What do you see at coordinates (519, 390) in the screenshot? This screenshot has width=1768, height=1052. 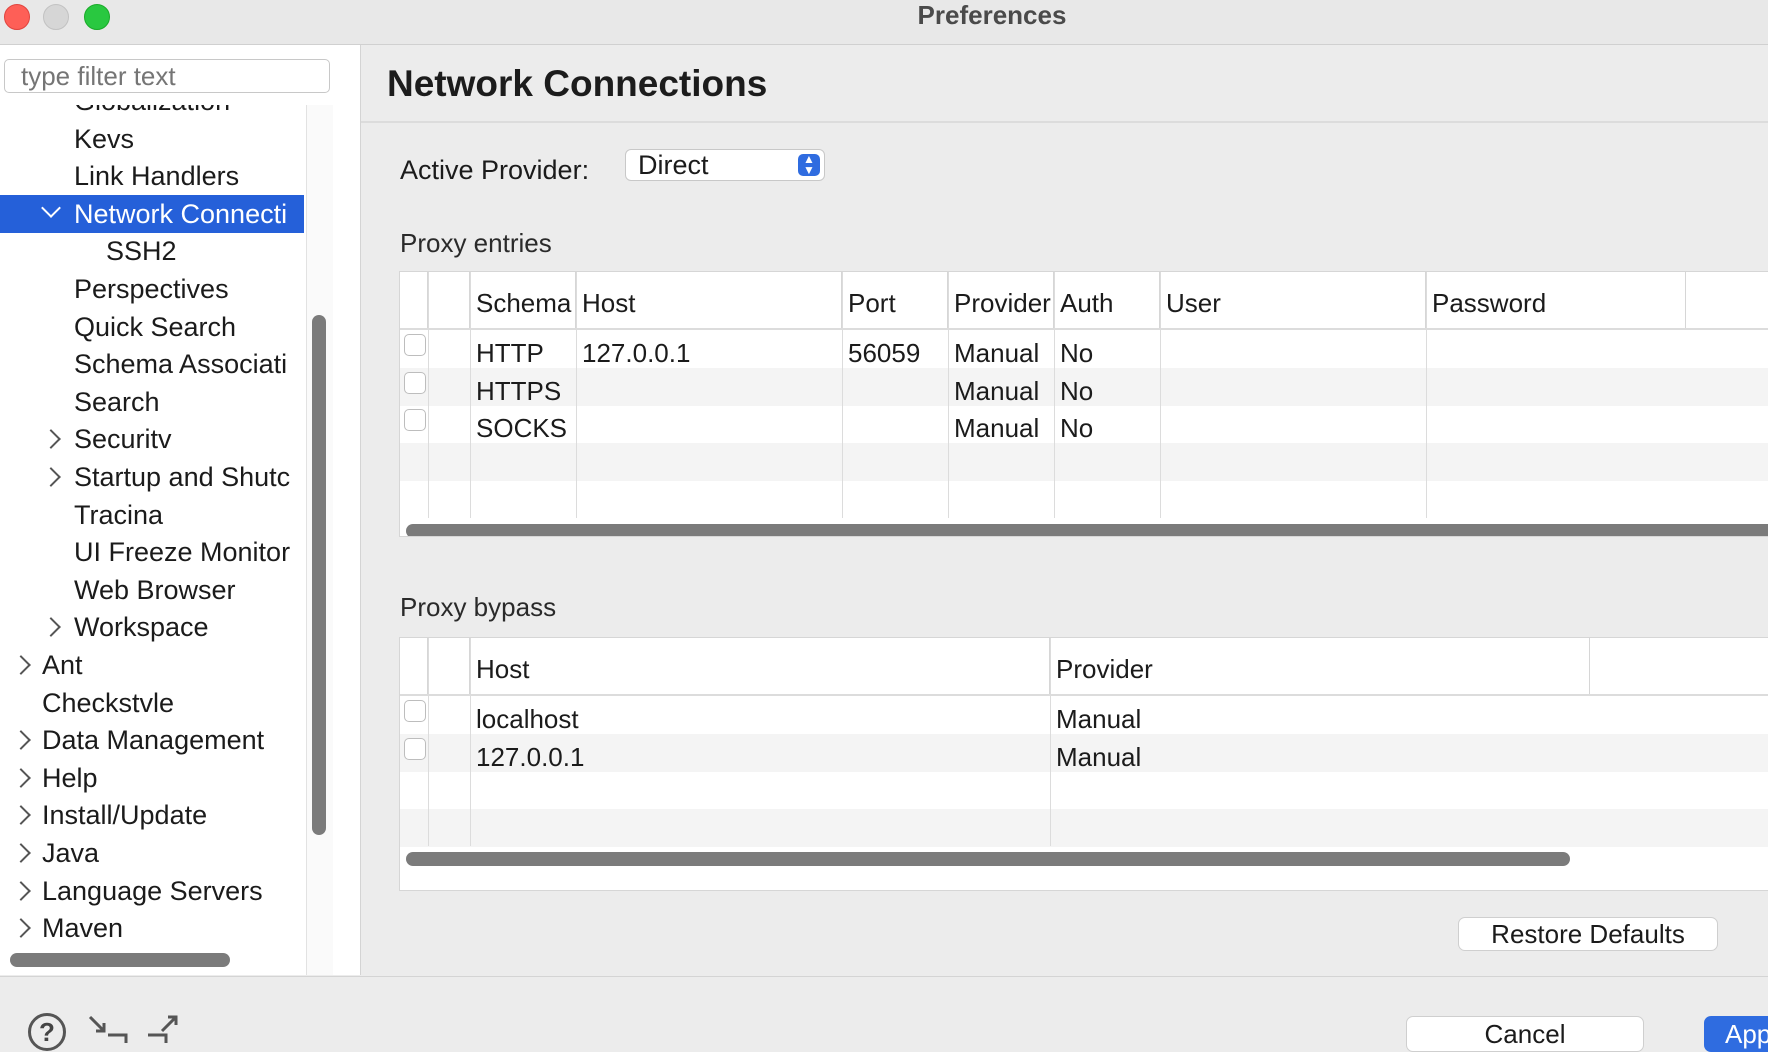 I see `proxy-entries-cell: HTTPS` at bounding box center [519, 390].